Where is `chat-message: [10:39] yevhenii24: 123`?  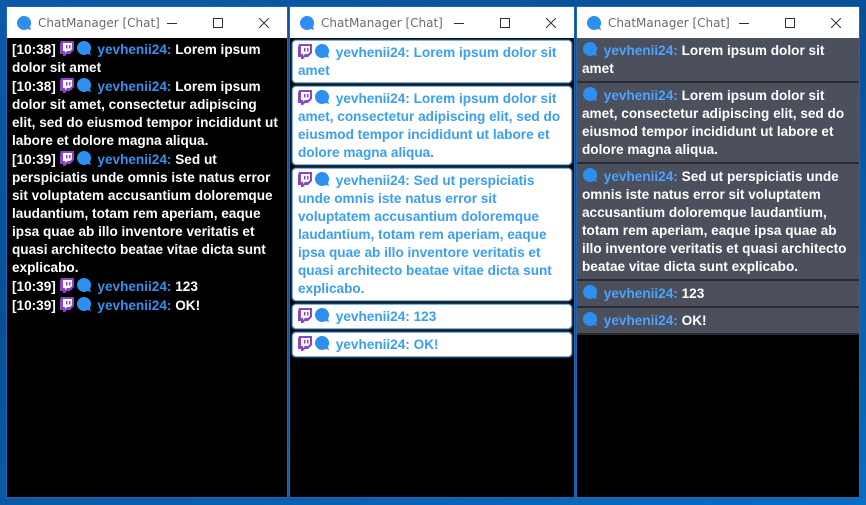 chat-message: [10:39] yevhenii24: 123 is located at coordinates (147, 286).